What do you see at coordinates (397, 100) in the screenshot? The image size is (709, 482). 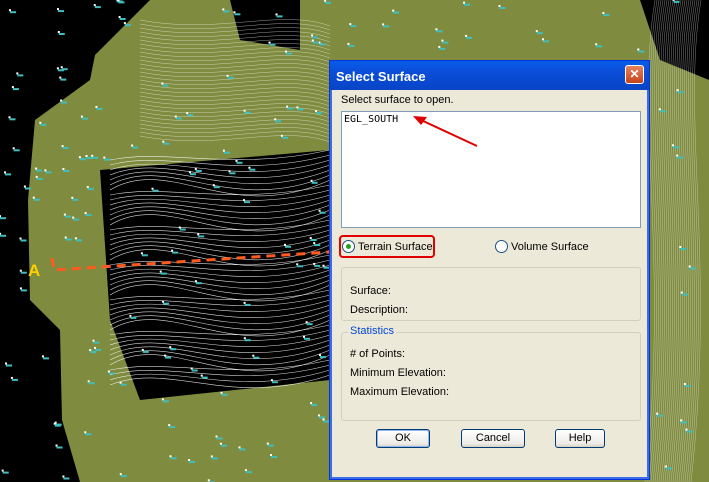 I see `select-prompt: Select surface to open.` at bounding box center [397, 100].